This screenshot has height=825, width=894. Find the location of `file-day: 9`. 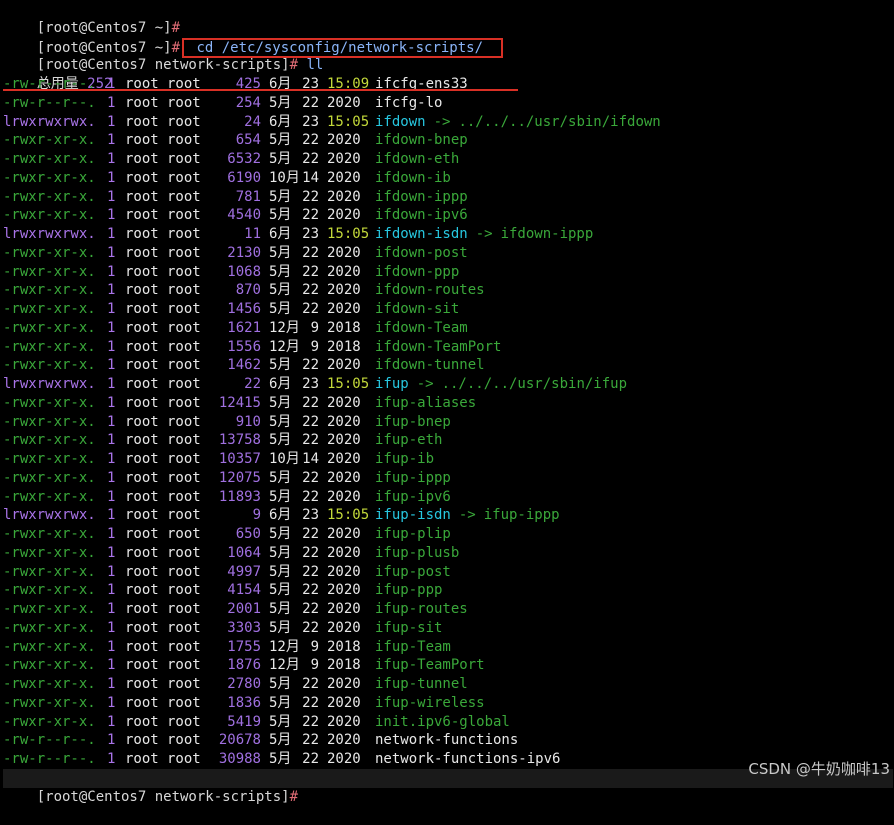

file-day: 9 is located at coordinates (314, 646).